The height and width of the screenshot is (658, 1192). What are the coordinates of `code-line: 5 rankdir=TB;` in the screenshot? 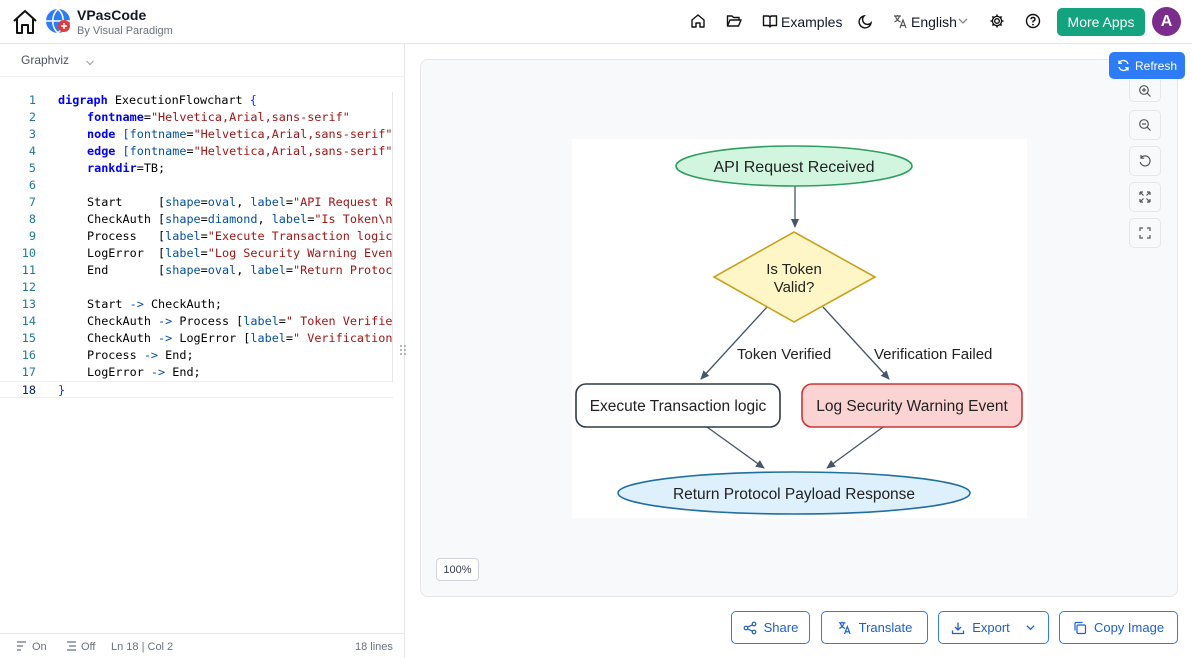 It's located at (97, 168).